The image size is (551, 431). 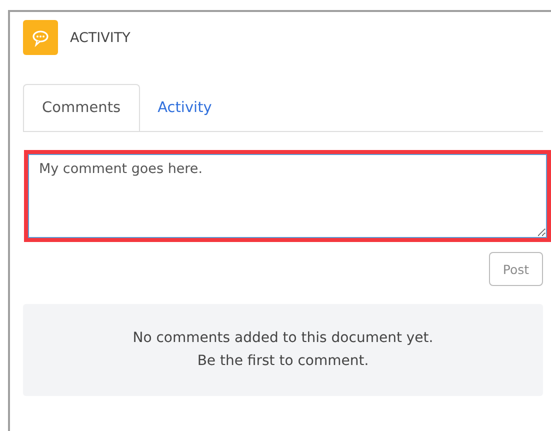 I want to click on tab: Comments, so click(x=81, y=107).